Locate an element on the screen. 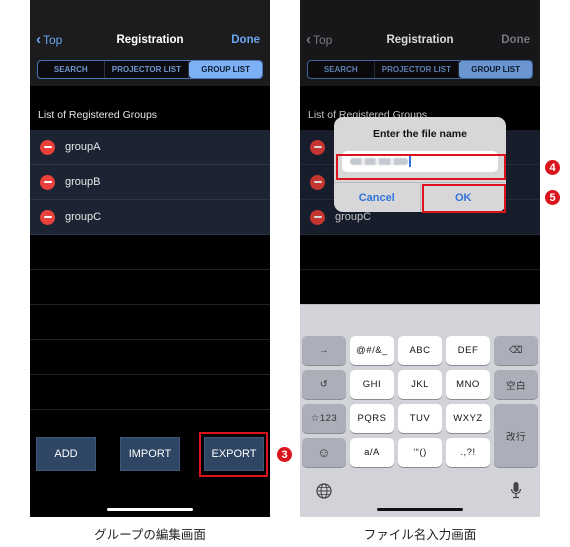 This screenshot has height=547, width=570. add-button: ADD is located at coordinates (66, 454).